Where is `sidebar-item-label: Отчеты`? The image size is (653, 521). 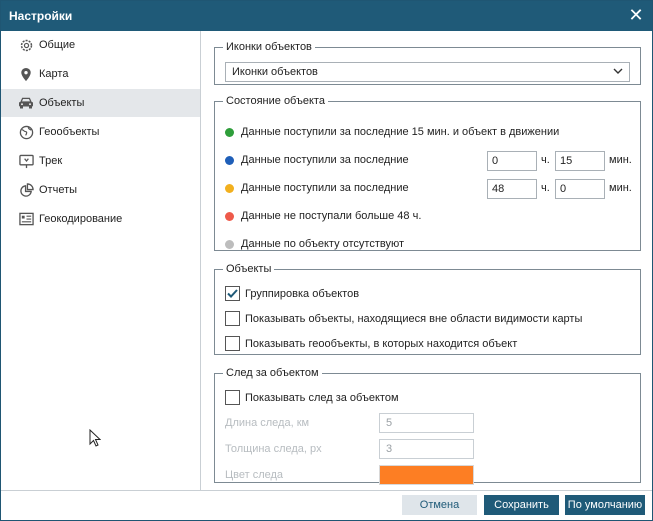
sidebar-item-label: Отчеты is located at coordinates (58, 190).